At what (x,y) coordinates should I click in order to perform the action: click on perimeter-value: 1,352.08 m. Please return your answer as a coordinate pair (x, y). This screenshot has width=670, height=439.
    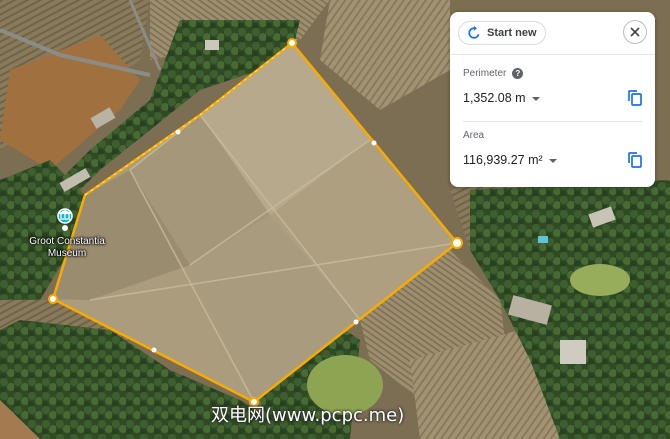
    Looking at the image, I should click on (494, 98).